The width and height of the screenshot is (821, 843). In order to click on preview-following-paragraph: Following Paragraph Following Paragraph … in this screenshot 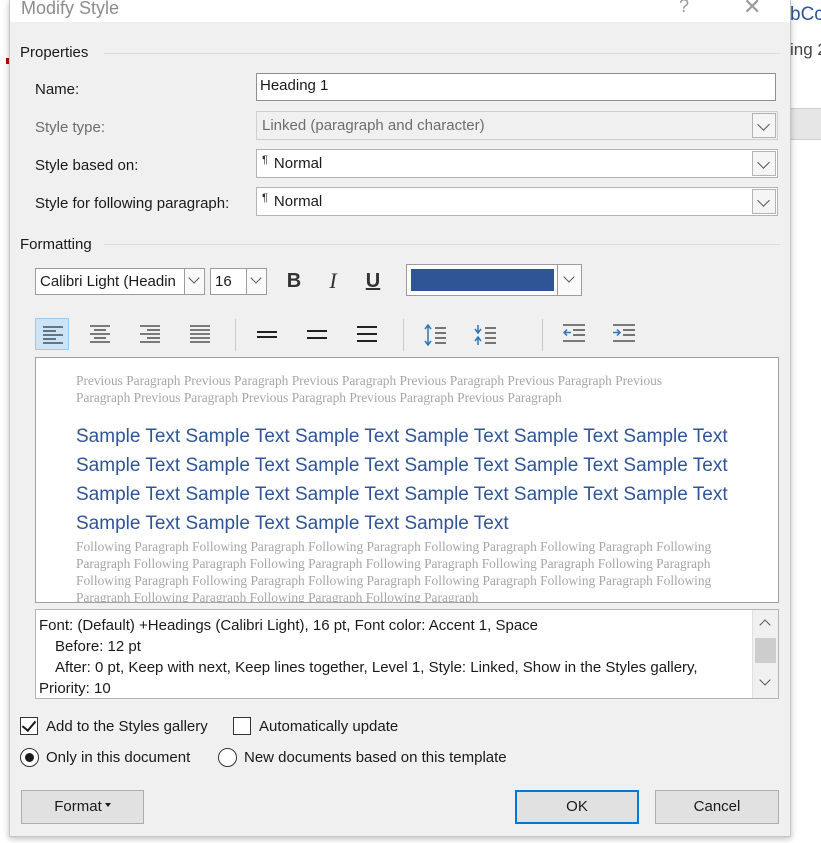, I will do `click(394, 571)`.